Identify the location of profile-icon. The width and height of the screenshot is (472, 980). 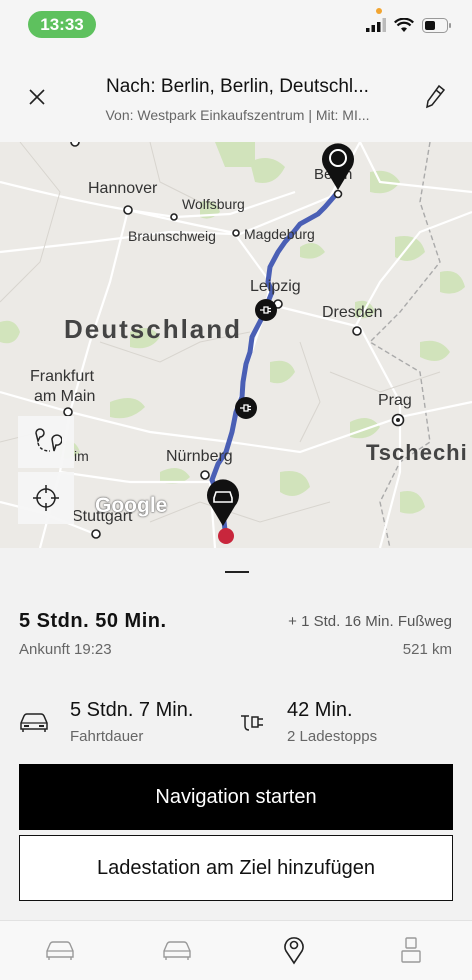
(411, 950).